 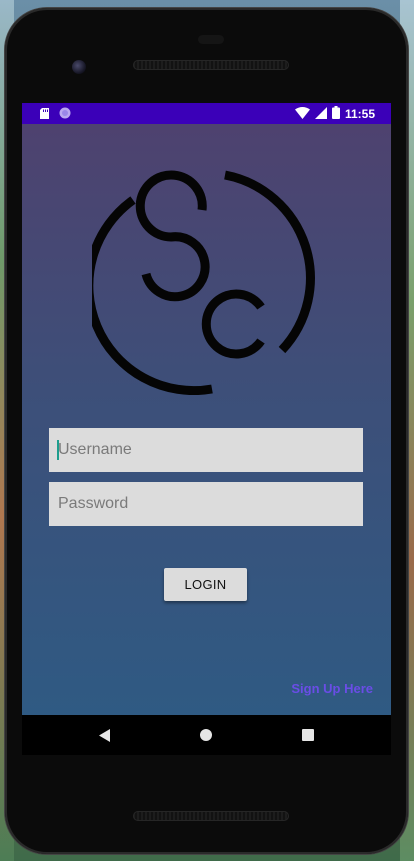 I want to click on back-icon, so click(x=105, y=735).